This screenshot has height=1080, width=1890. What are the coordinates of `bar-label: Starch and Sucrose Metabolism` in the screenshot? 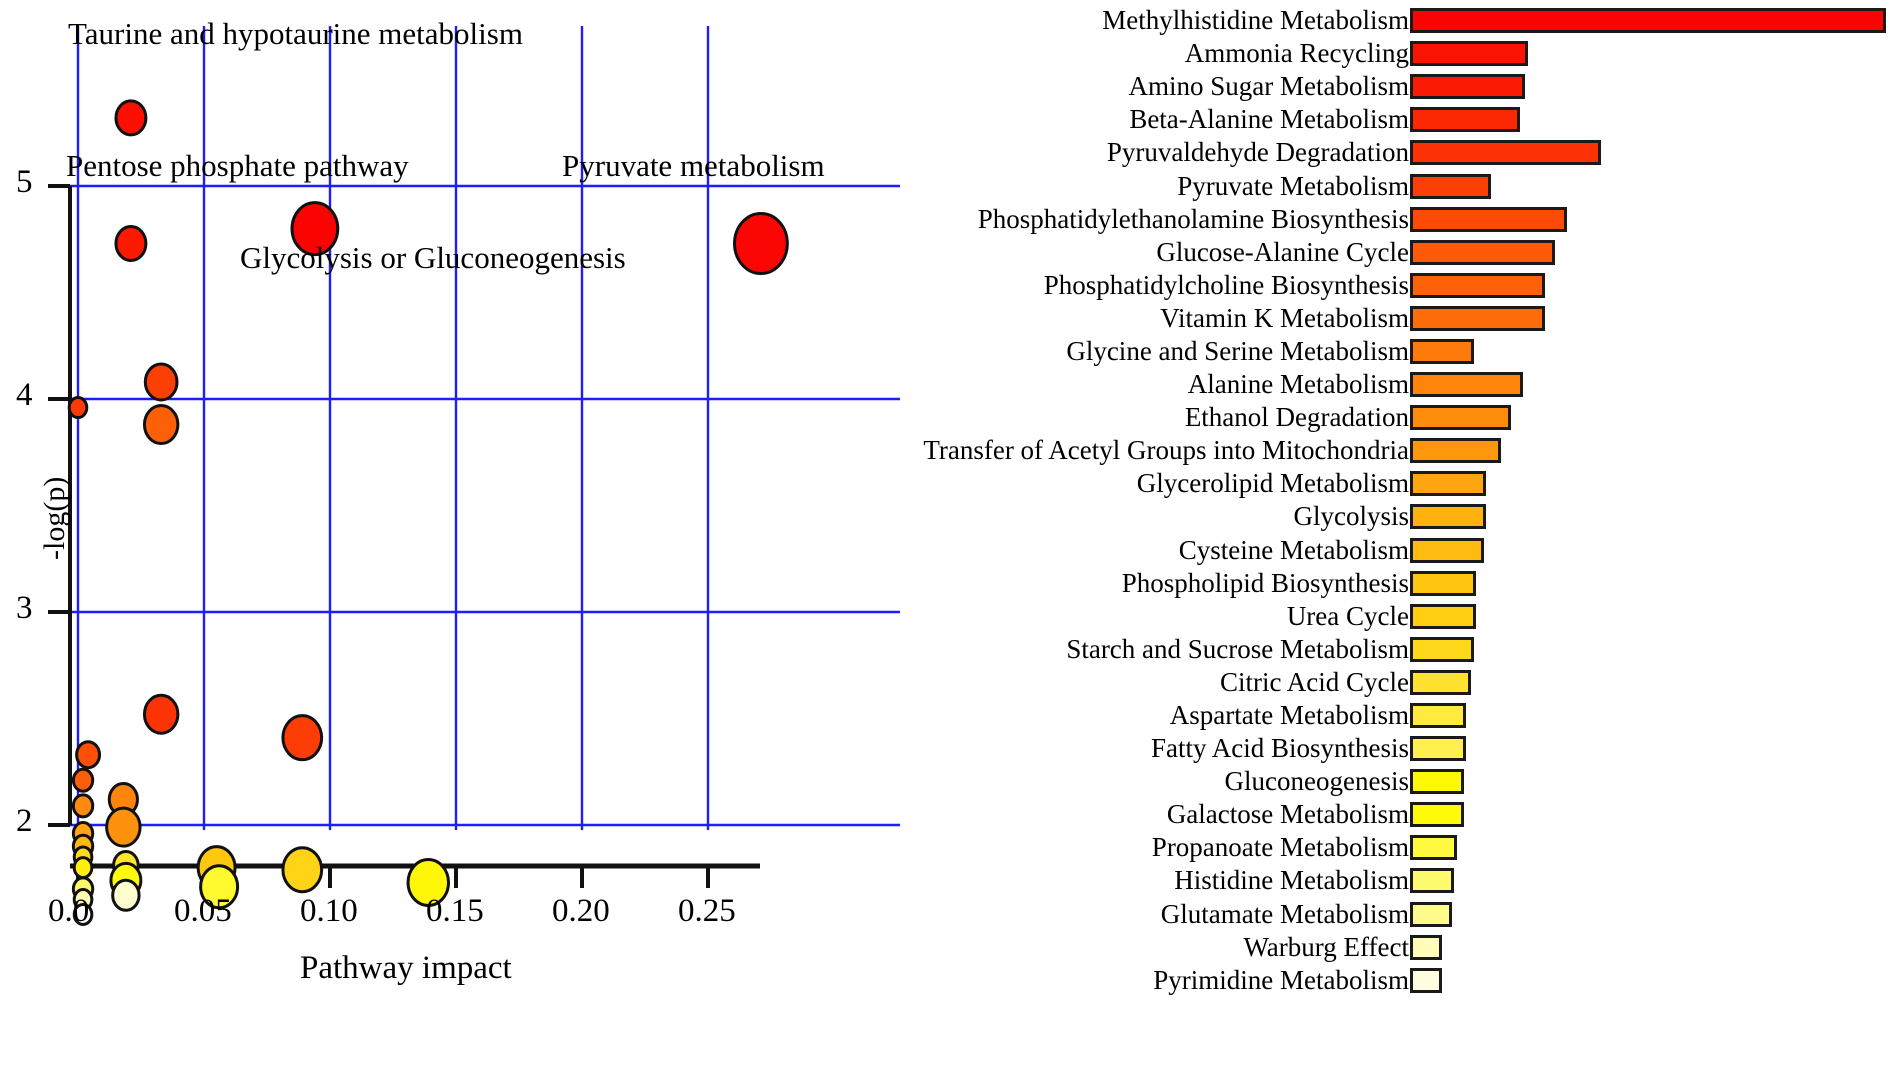 It's located at (1237, 648).